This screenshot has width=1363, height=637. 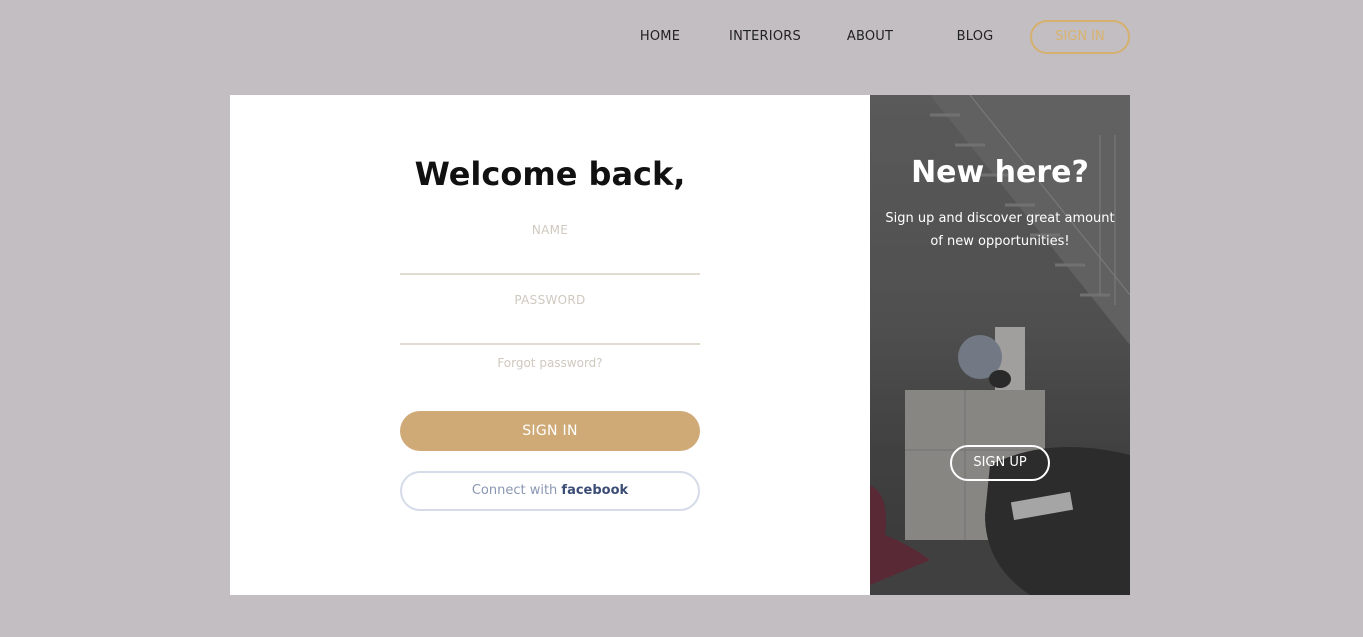 What do you see at coordinates (550, 363) in the screenshot?
I see `forgot-password-link: Forgot password?` at bounding box center [550, 363].